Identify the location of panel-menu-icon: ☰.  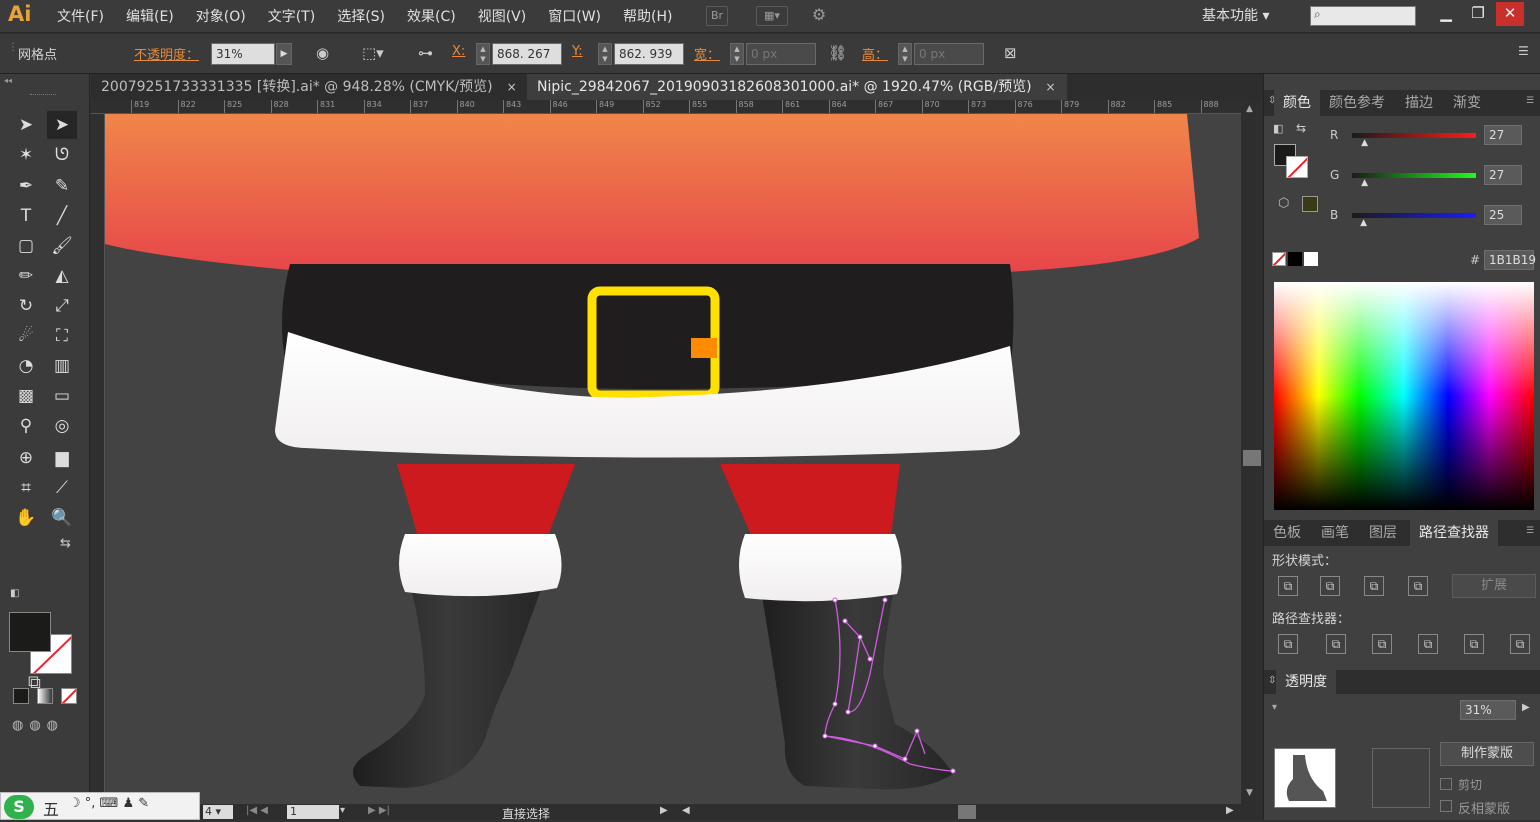
(1523, 51).